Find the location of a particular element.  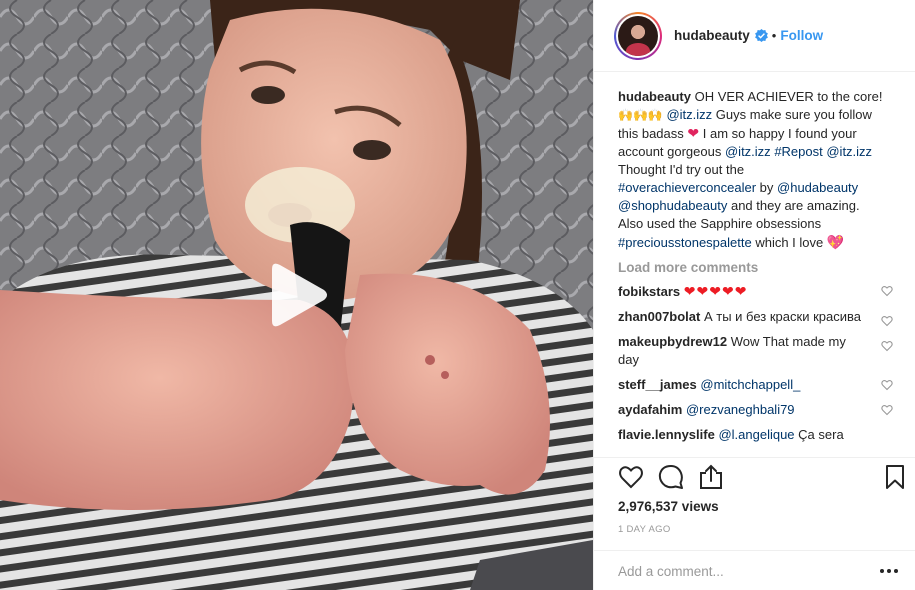

comment-row: aydafahim @rezvaneghbali79 is located at coordinates (755, 410).